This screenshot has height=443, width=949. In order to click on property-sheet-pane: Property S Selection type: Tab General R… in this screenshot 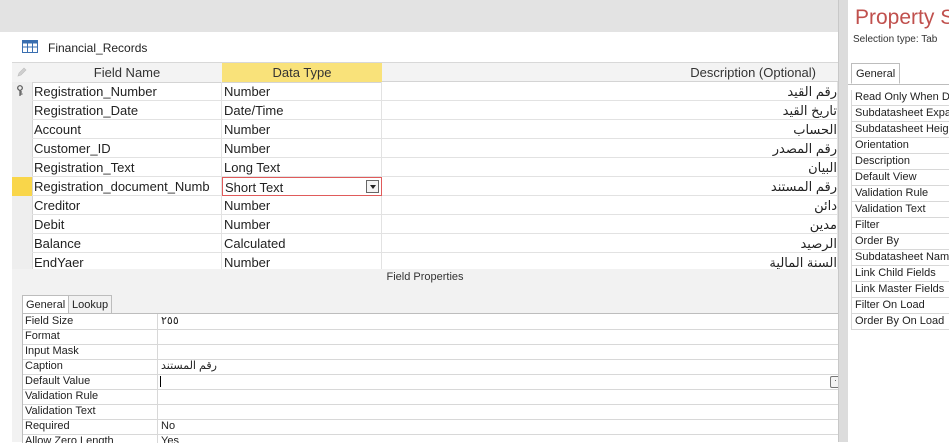, I will do `click(898, 221)`.